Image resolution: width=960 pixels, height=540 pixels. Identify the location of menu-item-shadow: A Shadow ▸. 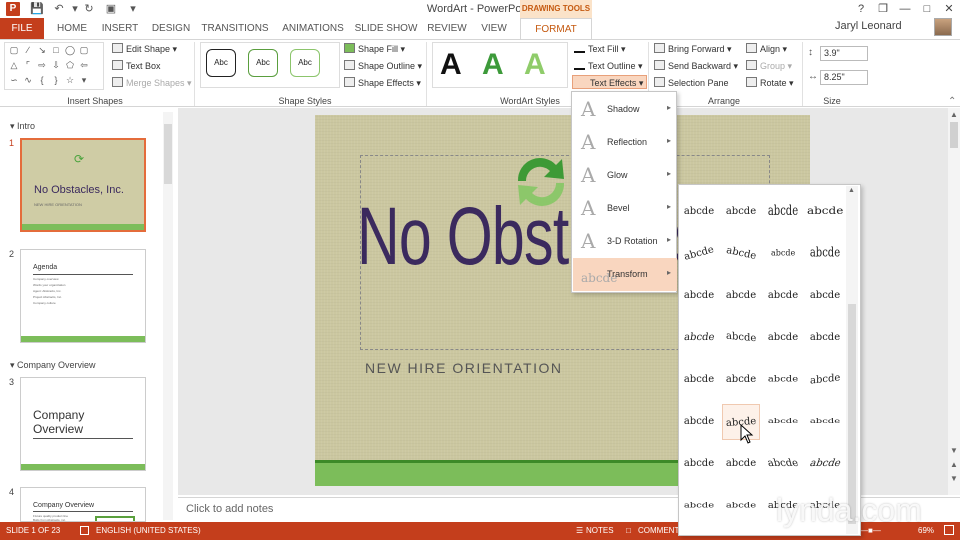
(625, 109).